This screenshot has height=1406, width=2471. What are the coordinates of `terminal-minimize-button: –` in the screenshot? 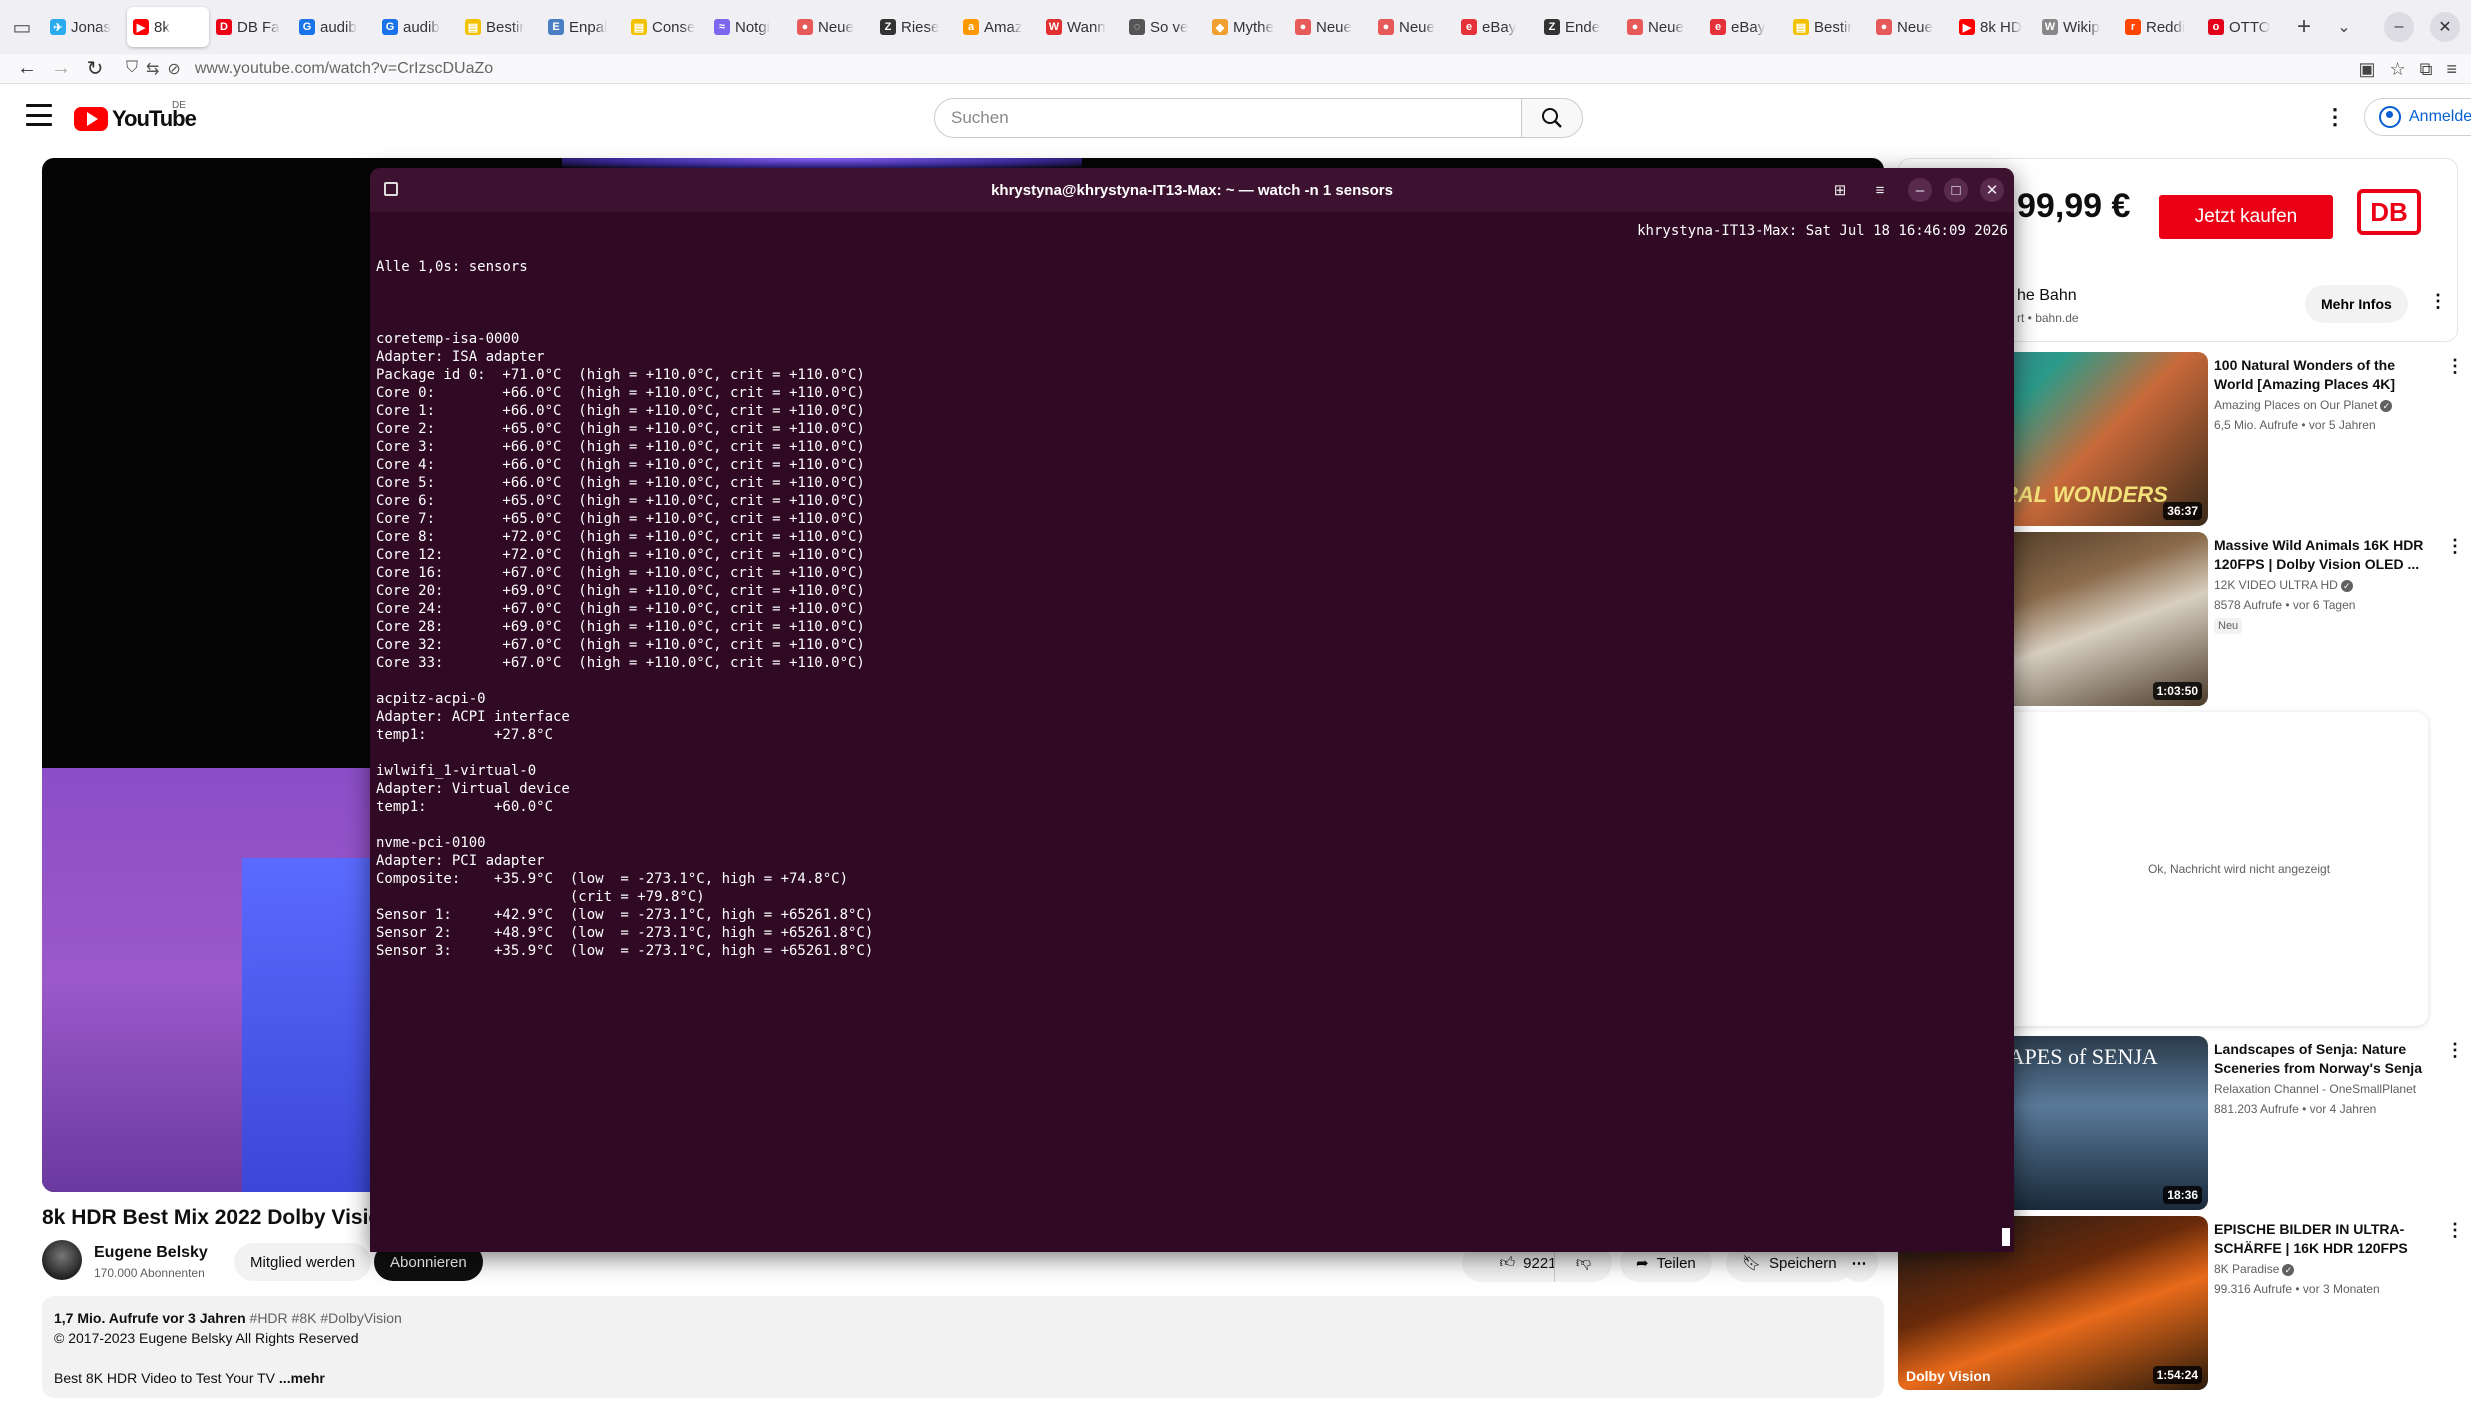 It's located at (1920, 190).